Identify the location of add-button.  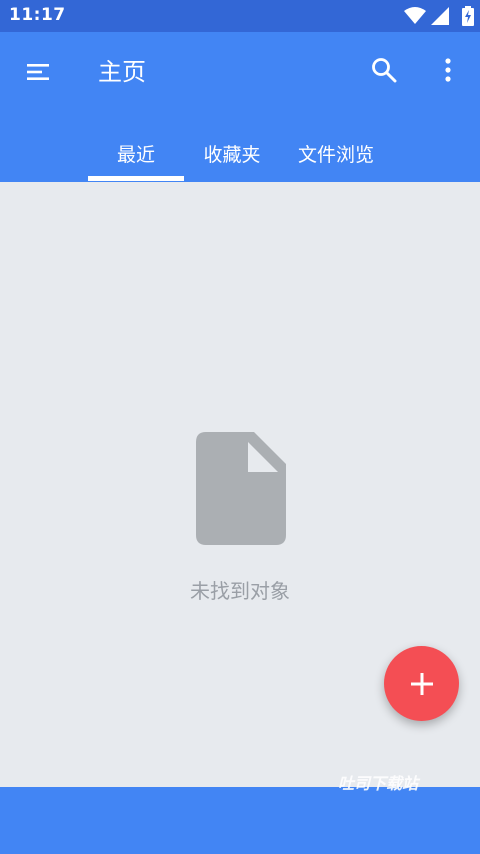
(421, 683).